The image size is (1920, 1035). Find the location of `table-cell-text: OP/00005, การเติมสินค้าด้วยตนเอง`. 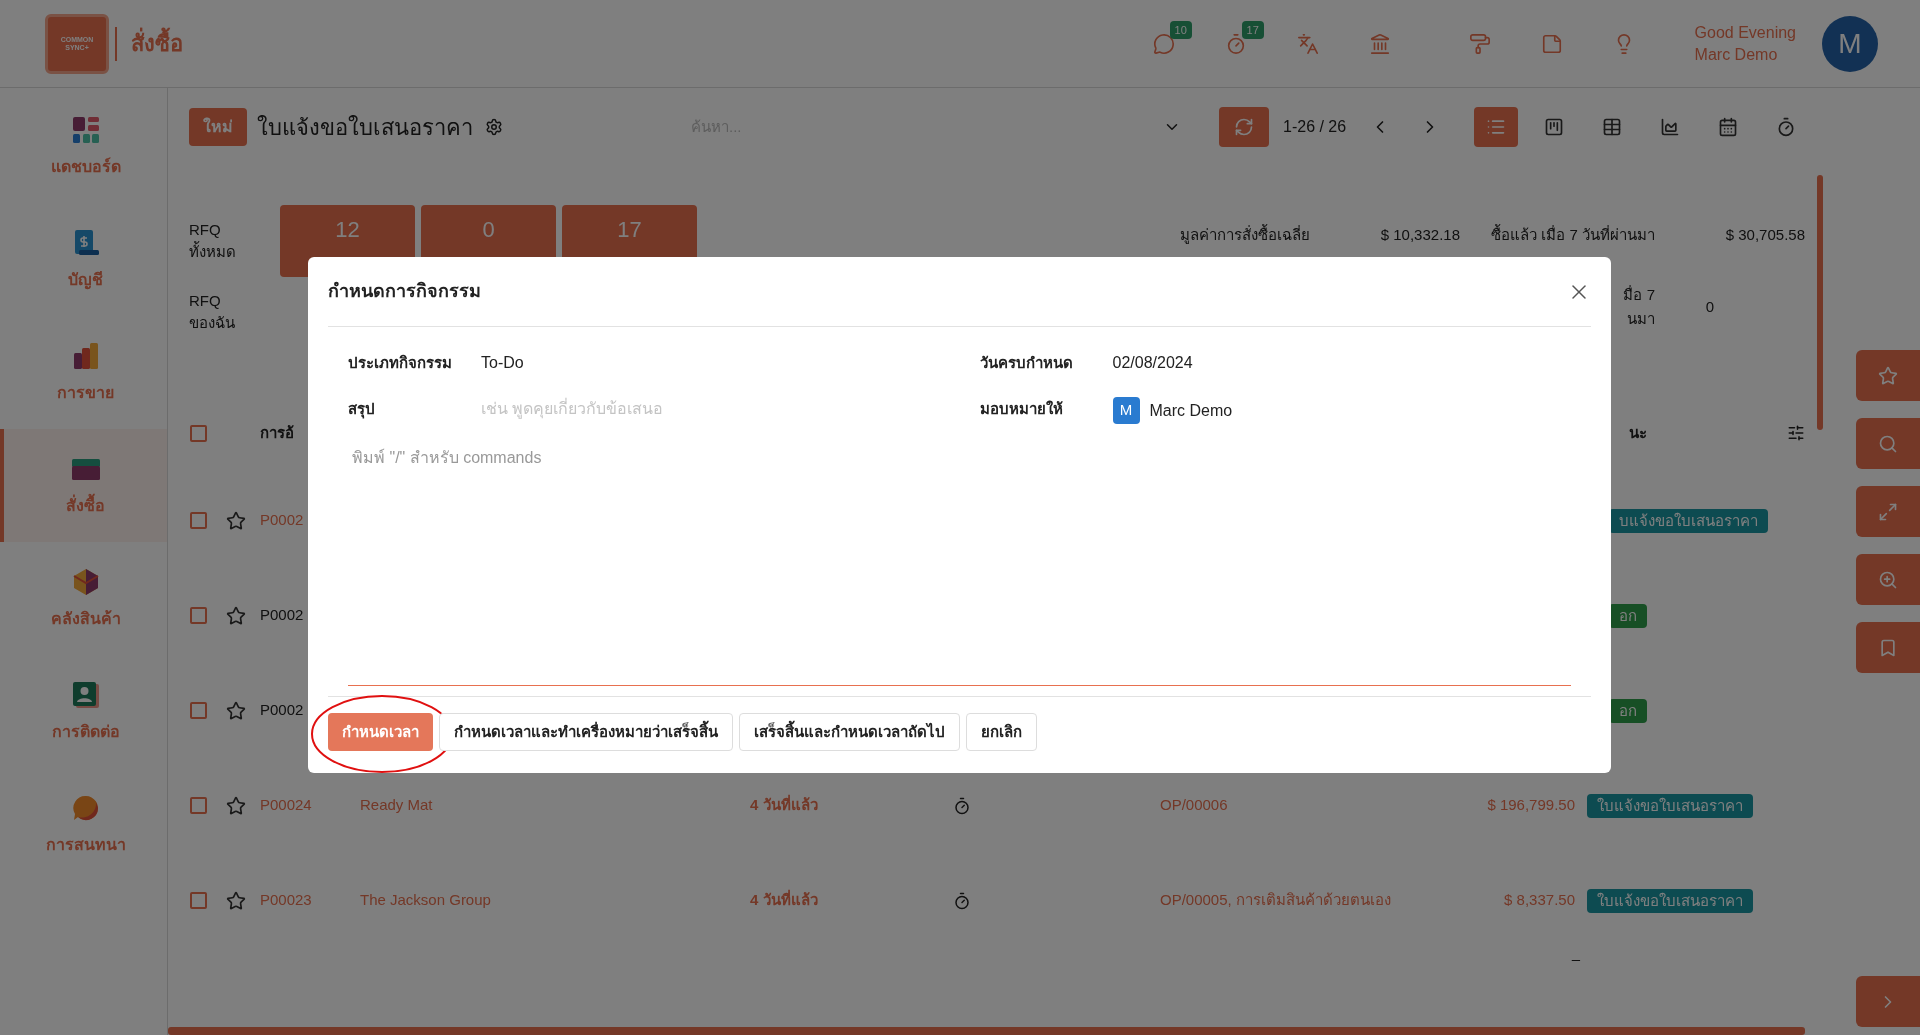

table-cell-text: OP/00005, การเติมสินค้าด้วยตนเอง is located at coordinates (1276, 900).